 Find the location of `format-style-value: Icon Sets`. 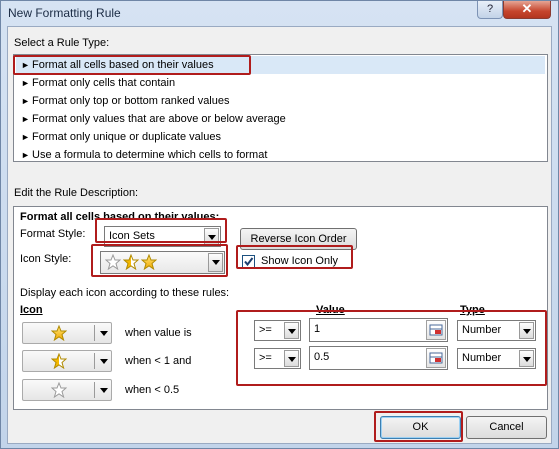

format-style-value: Icon Sets is located at coordinates (132, 236).